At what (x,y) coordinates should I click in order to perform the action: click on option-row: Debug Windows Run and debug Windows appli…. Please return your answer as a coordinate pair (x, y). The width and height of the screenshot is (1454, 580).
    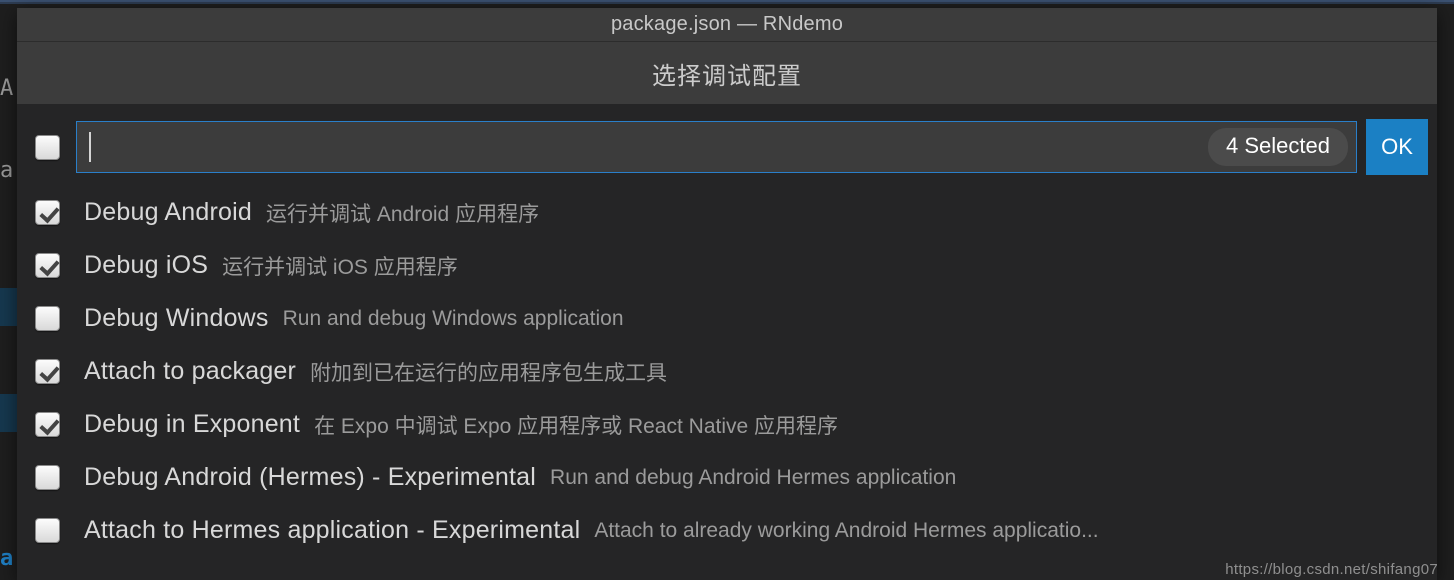
    Looking at the image, I should click on (727, 318).